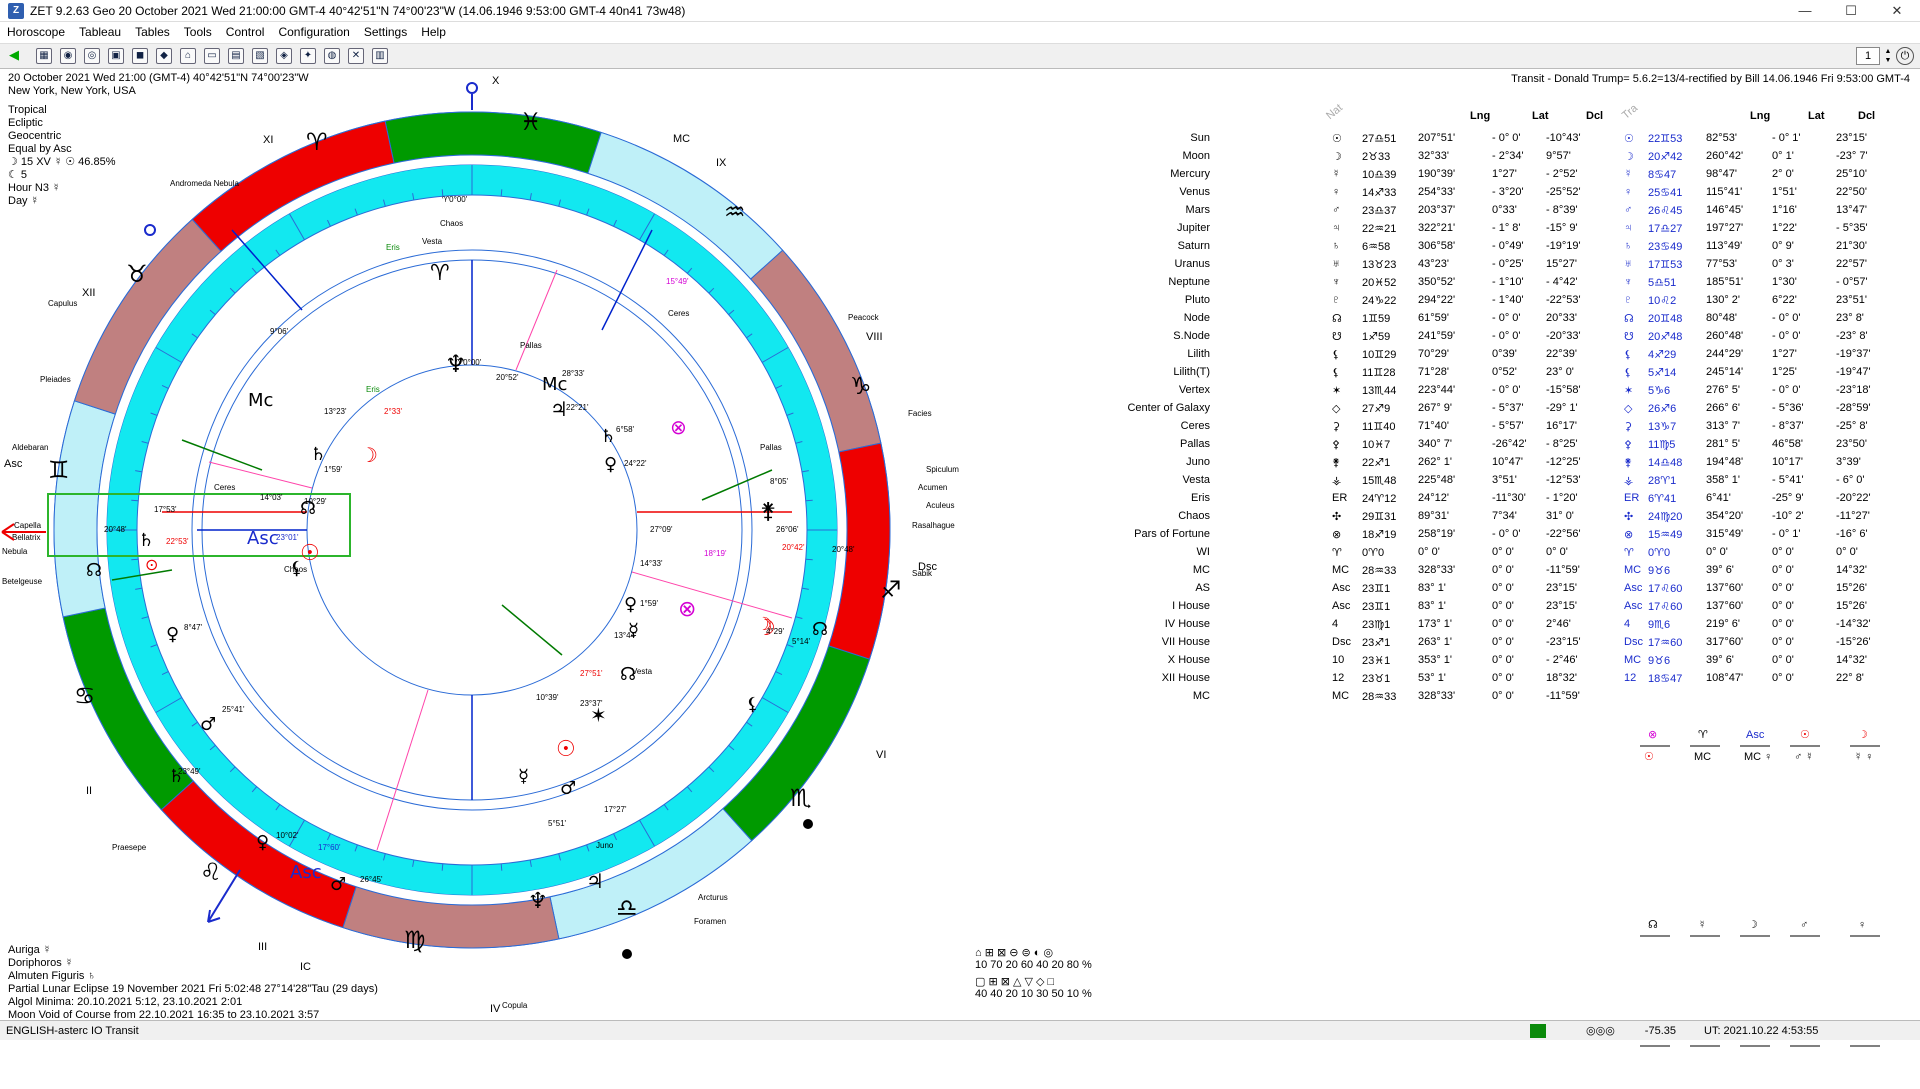 Image resolution: width=1920 pixels, height=1089 pixels. I want to click on col-lat-transit: Lat, so click(1816, 116).